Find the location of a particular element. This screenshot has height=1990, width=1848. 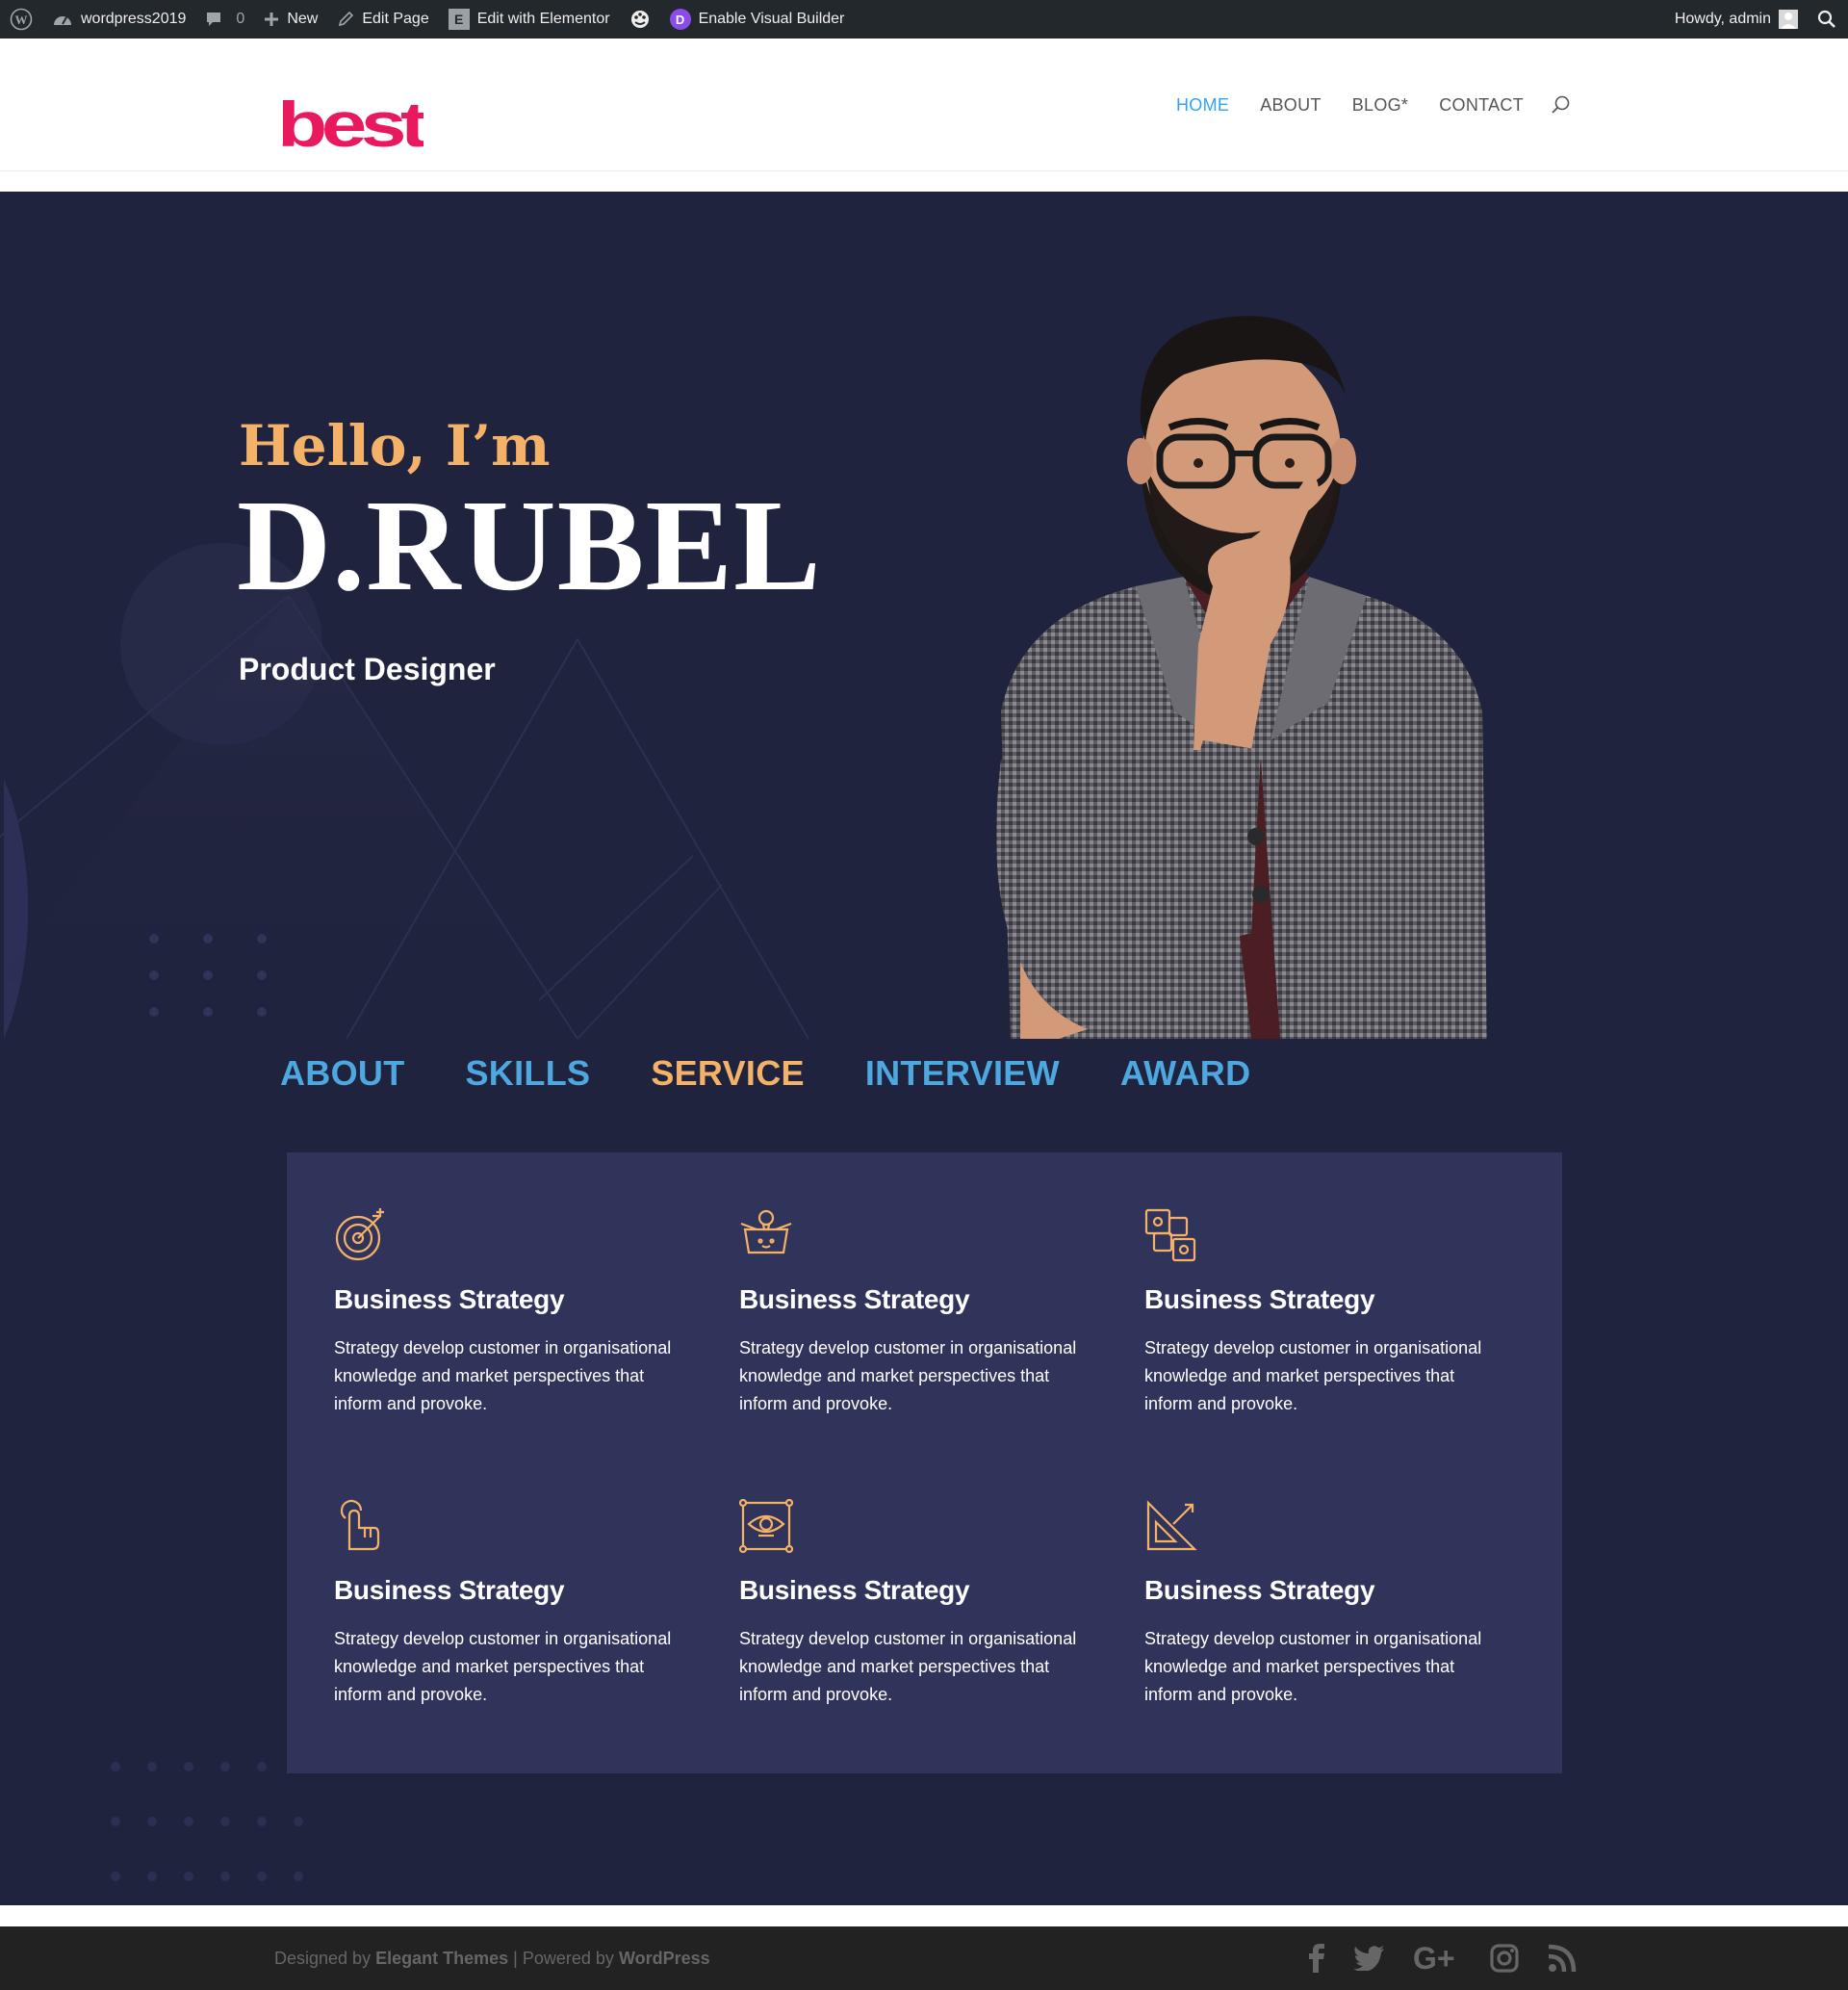

touch-icon is located at coordinates (360, 1525).